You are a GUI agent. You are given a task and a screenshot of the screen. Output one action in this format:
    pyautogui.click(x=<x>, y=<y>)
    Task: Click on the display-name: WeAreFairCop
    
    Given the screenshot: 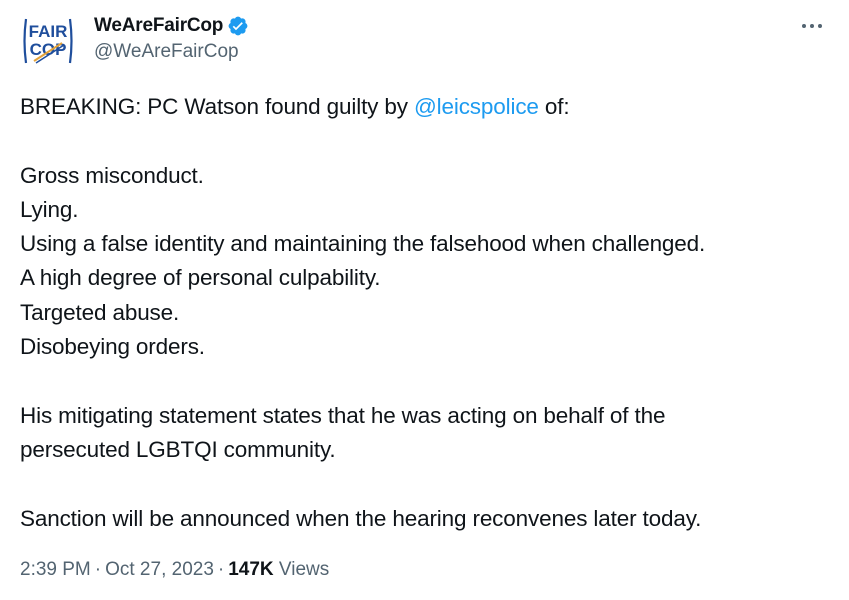 What is the action you would take?
    pyautogui.click(x=158, y=26)
    